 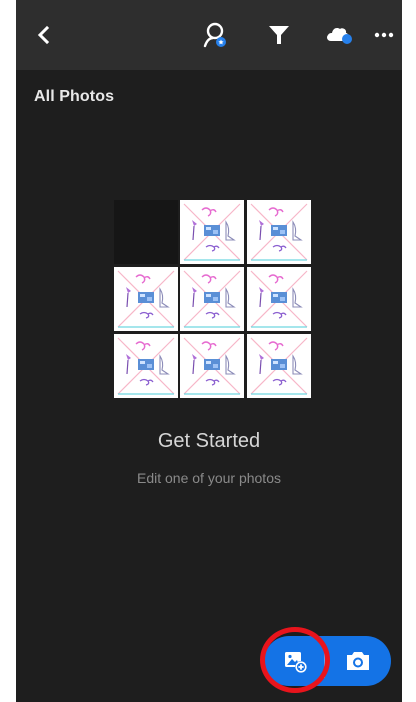 I want to click on camera-icon, so click(x=358, y=661).